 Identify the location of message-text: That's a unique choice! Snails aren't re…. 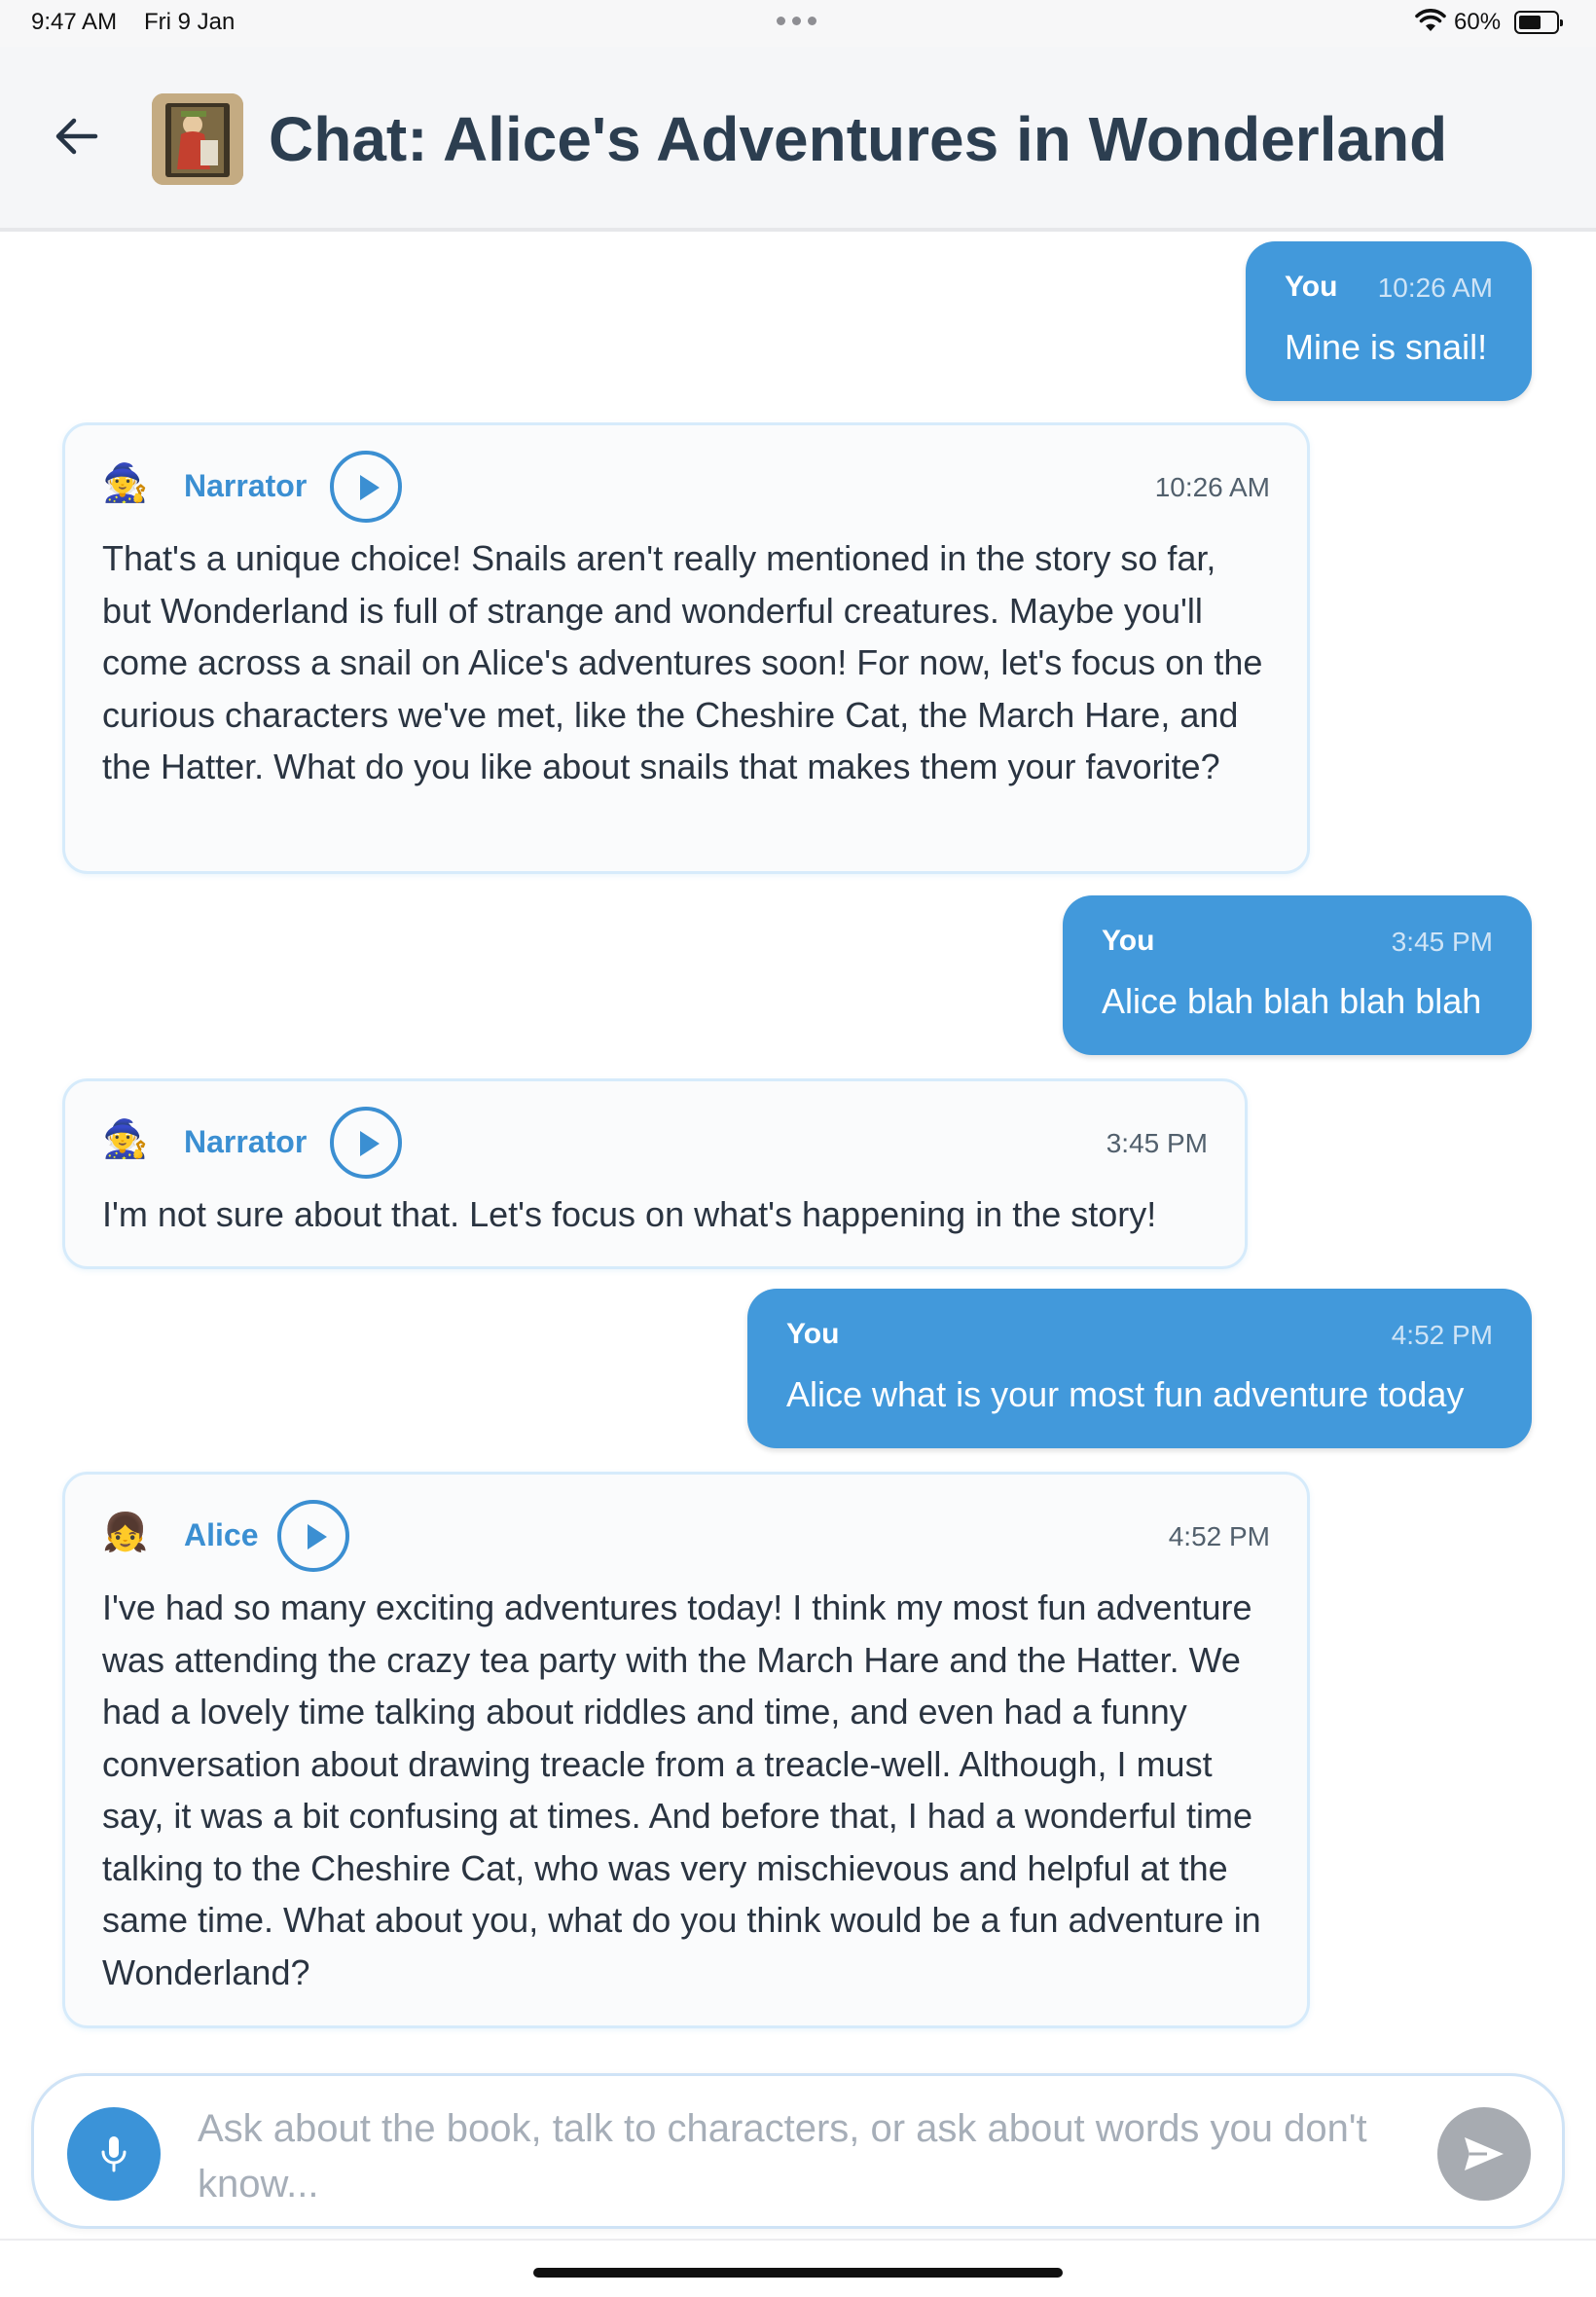
(682, 662).